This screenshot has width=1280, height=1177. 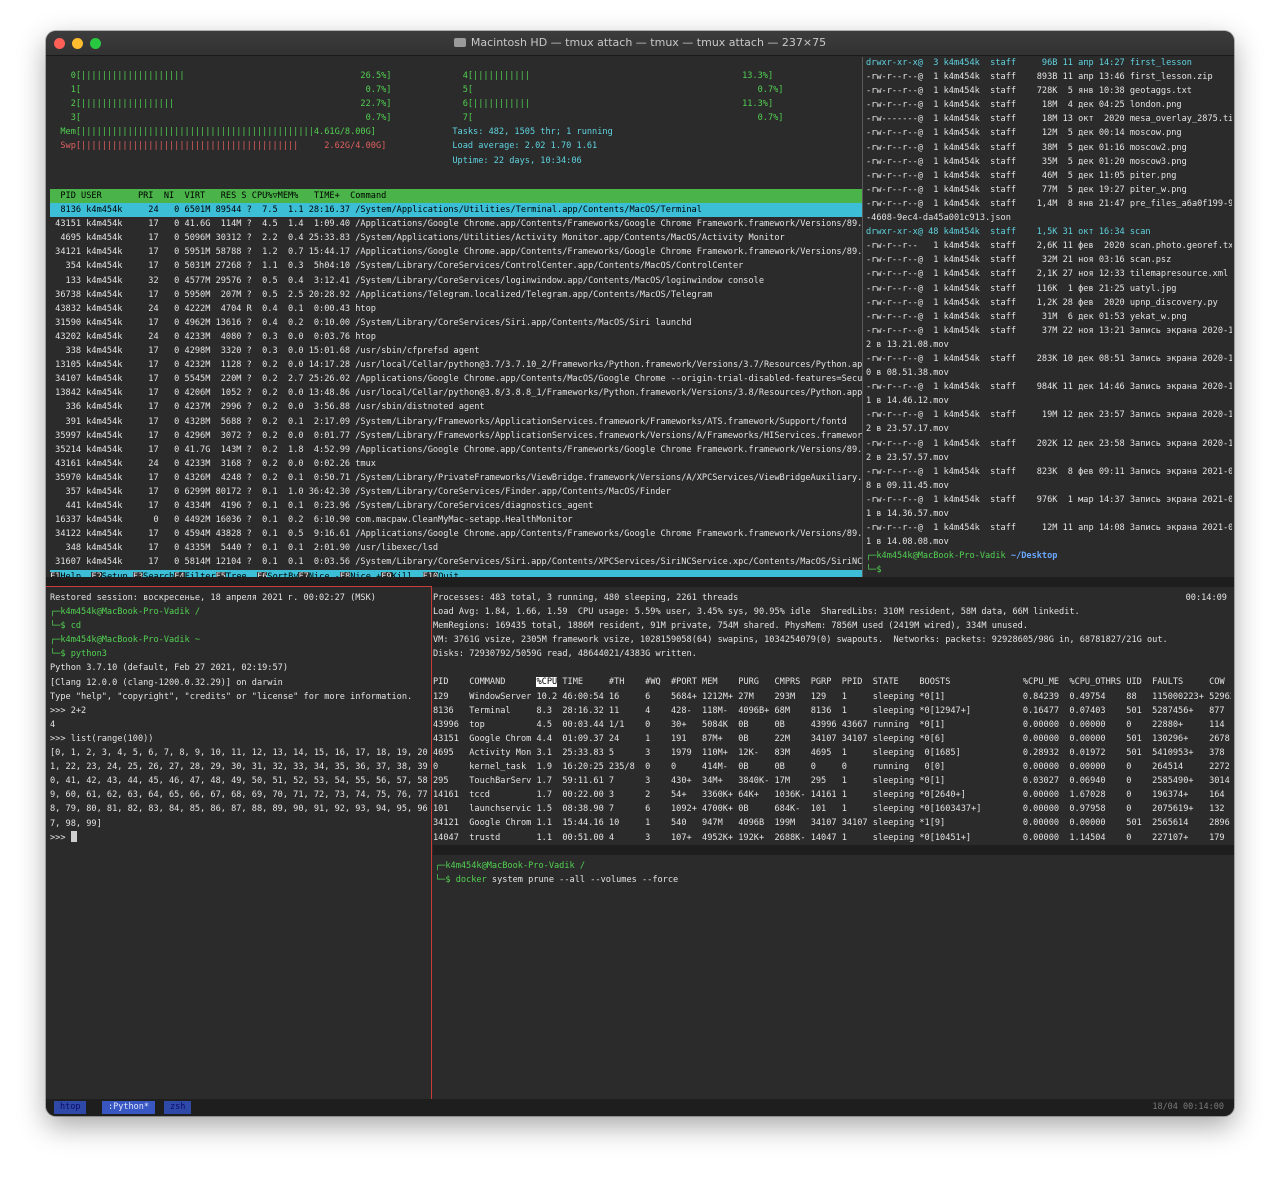 I want to click on ls-line: 2 в 13.21.08.mov, so click(x=907, y=344).